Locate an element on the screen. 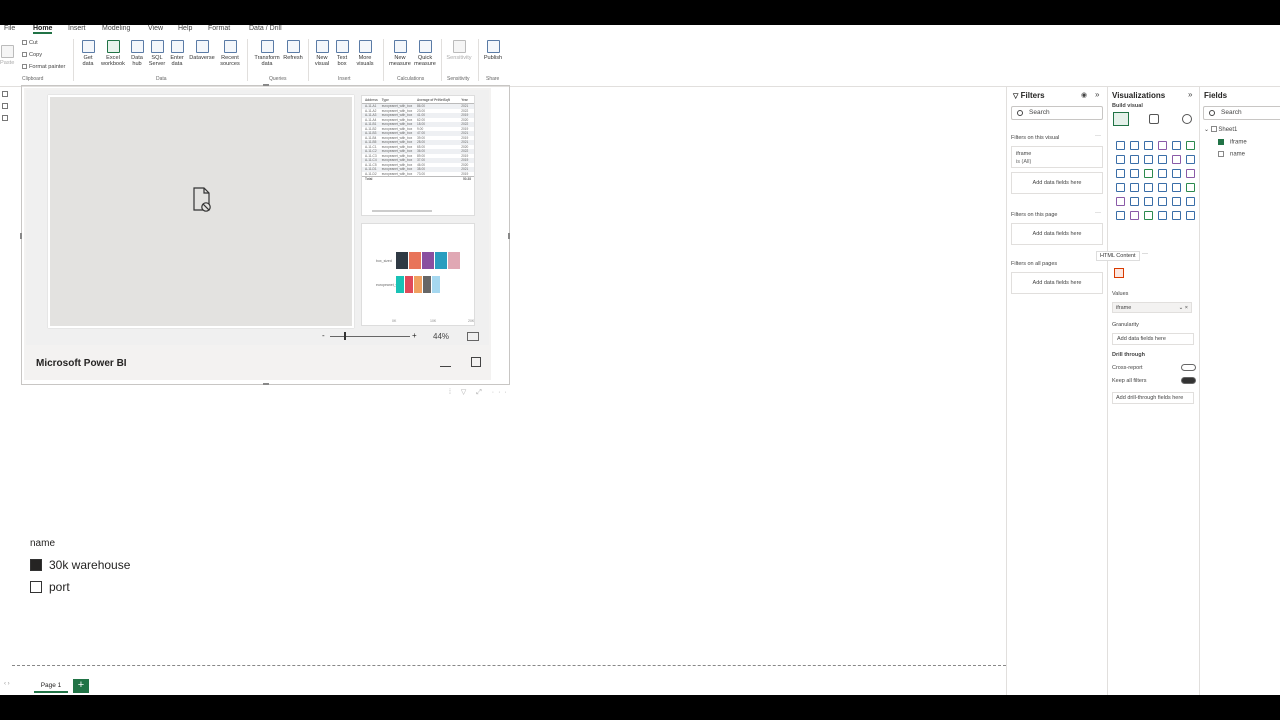 This screenshot has width=1280, height=720. resize-handle-right is located at coordinates (509, 236).